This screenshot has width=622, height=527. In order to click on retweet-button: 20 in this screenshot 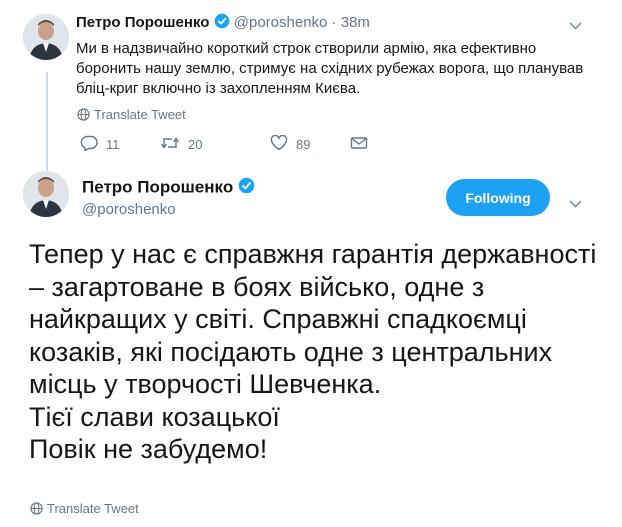, I will do `click(215, 144)`.